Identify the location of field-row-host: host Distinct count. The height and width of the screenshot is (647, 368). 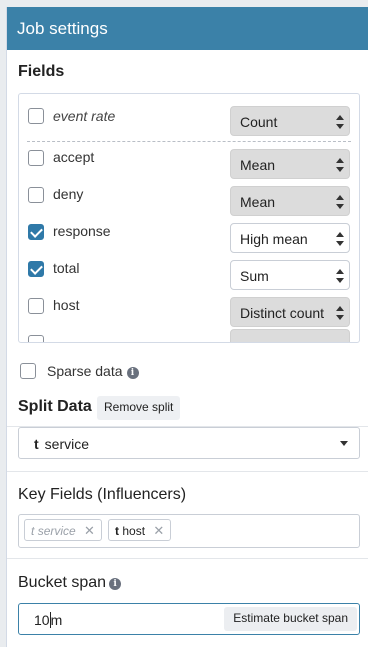
(189, 312).